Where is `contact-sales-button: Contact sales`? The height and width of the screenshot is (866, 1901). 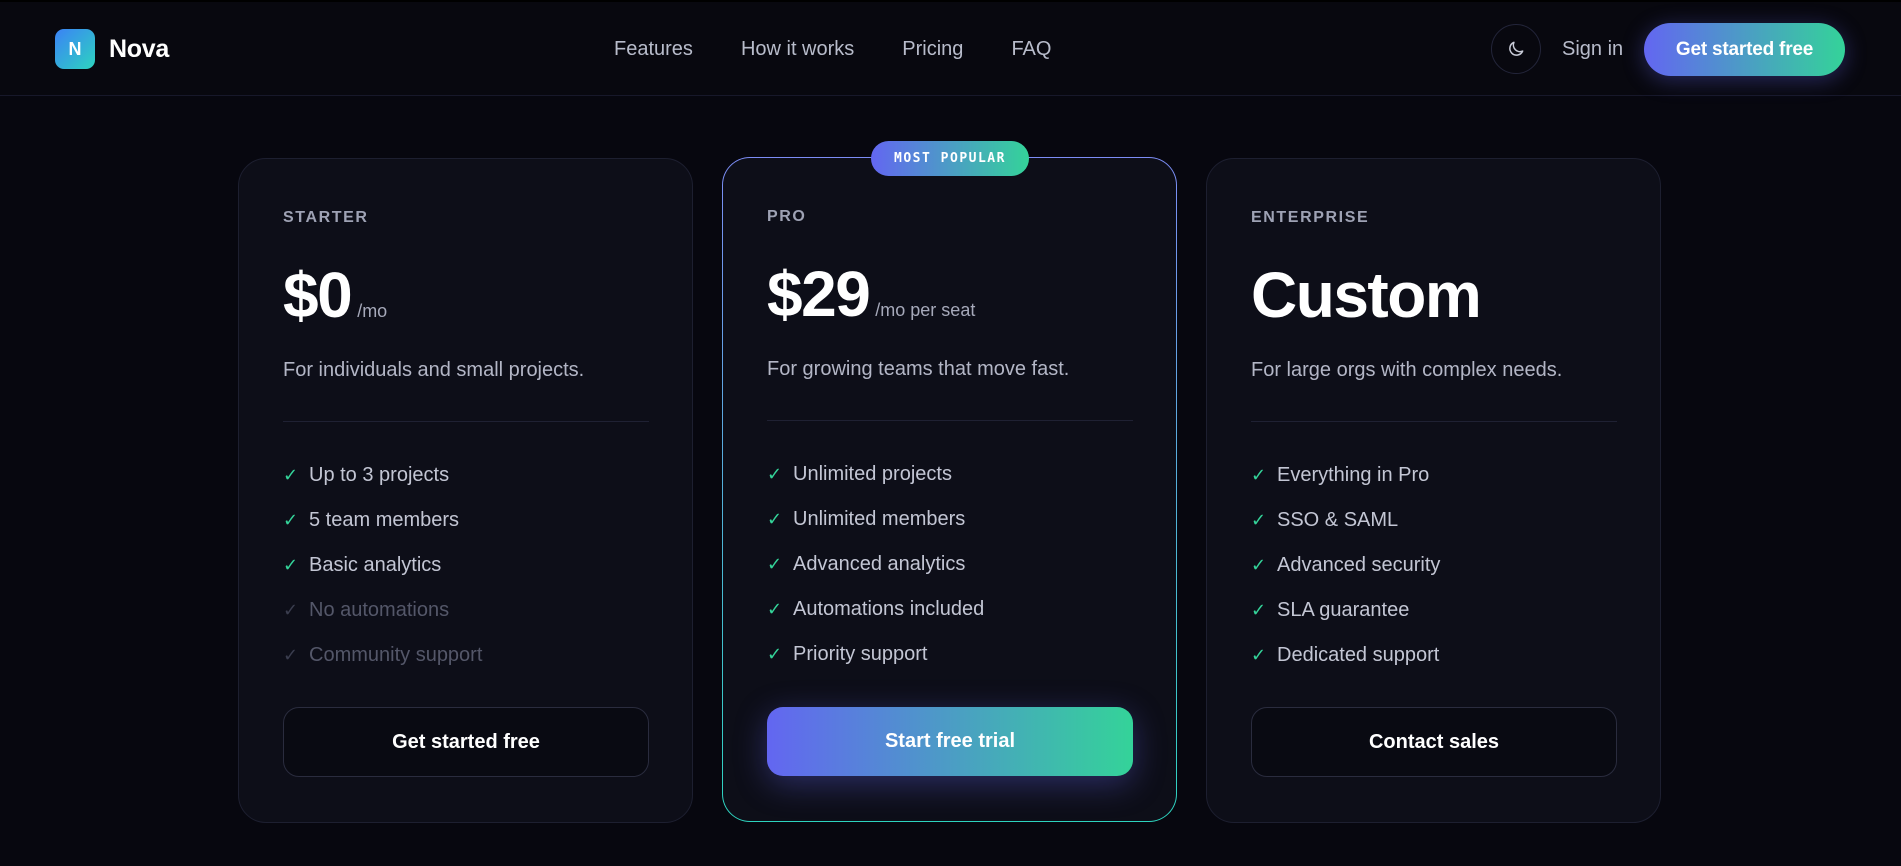
contact-sales-button: Contact sales is located at coordinates (1434, 742).